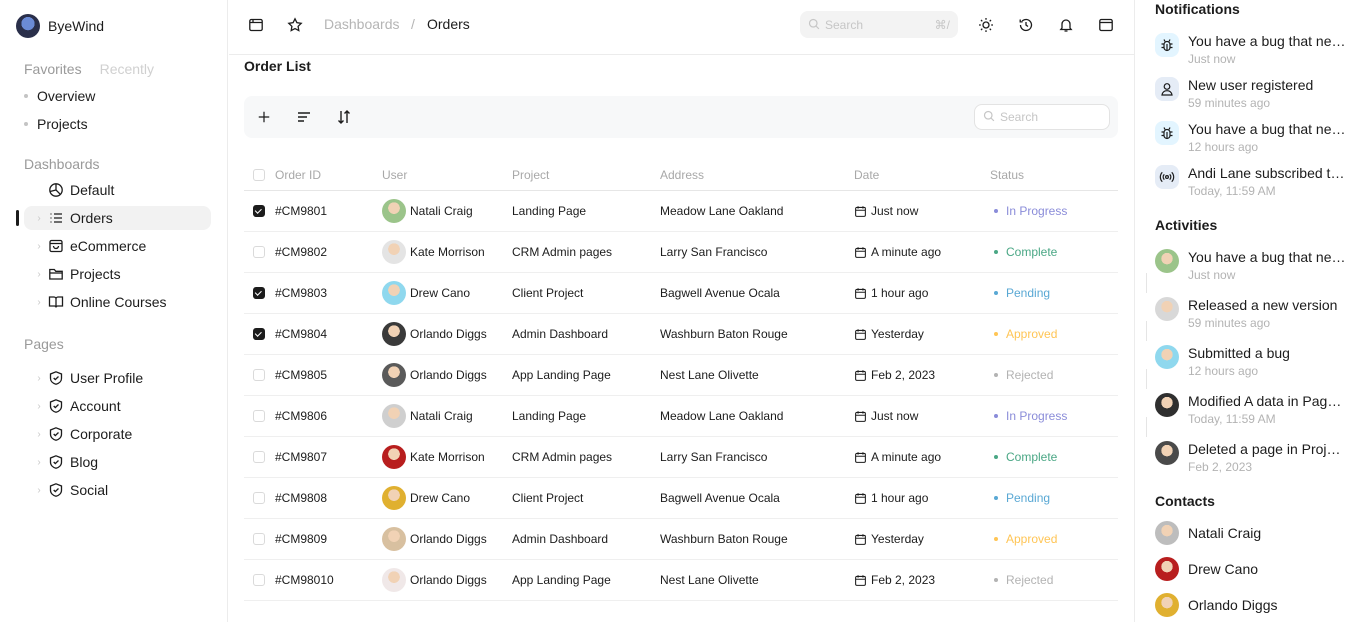 The height and width of the screenshot is (622, 1357). Describe the element at coordinates (344, 117) in the screenshot. I see `sort-icon` at that location.